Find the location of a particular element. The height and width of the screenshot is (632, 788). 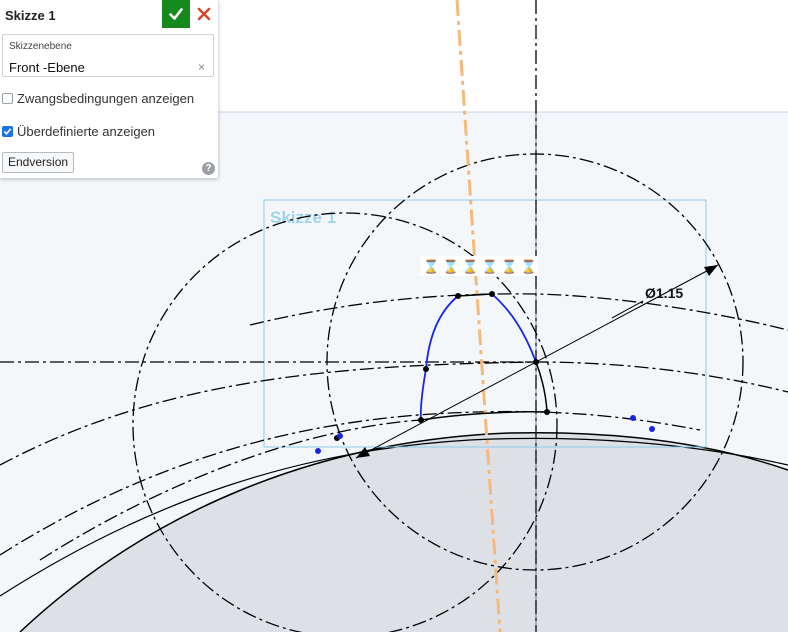

show-constraints-label: Zwangsbedingungen anzeigen is located at coordinates (106, 98).